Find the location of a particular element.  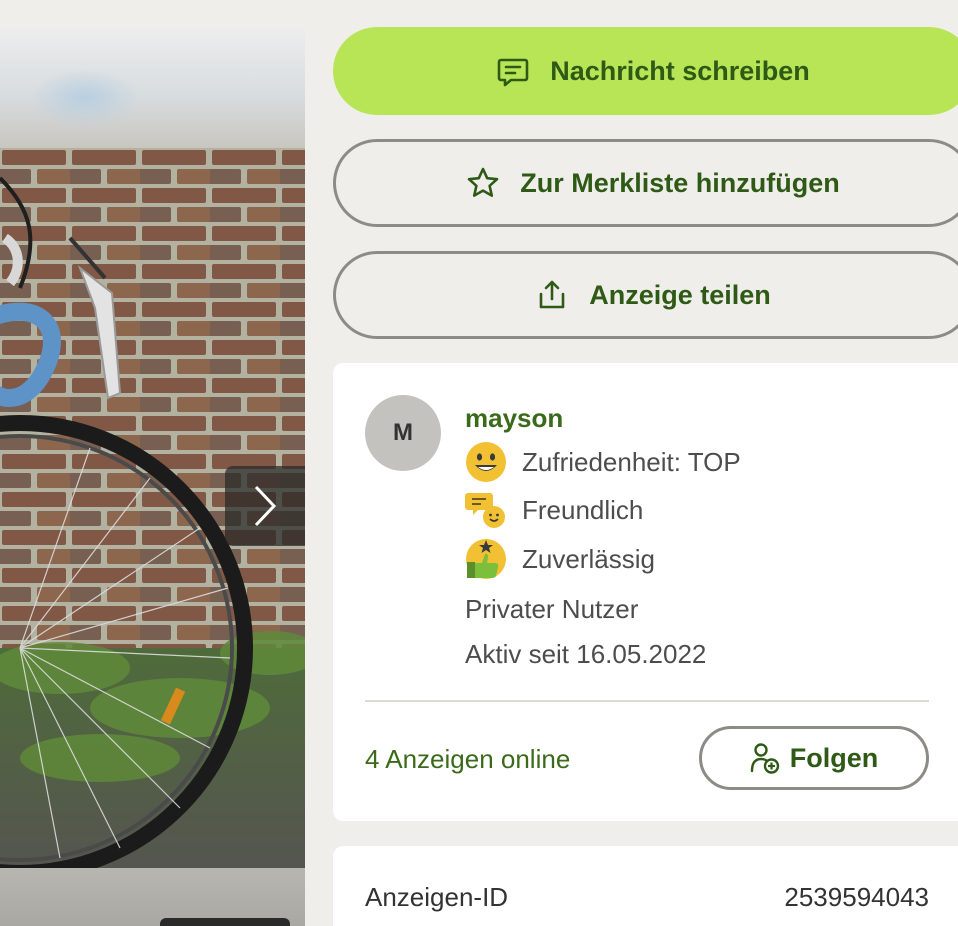

chat-bubbles-icon is located at coordinates (485, 510).